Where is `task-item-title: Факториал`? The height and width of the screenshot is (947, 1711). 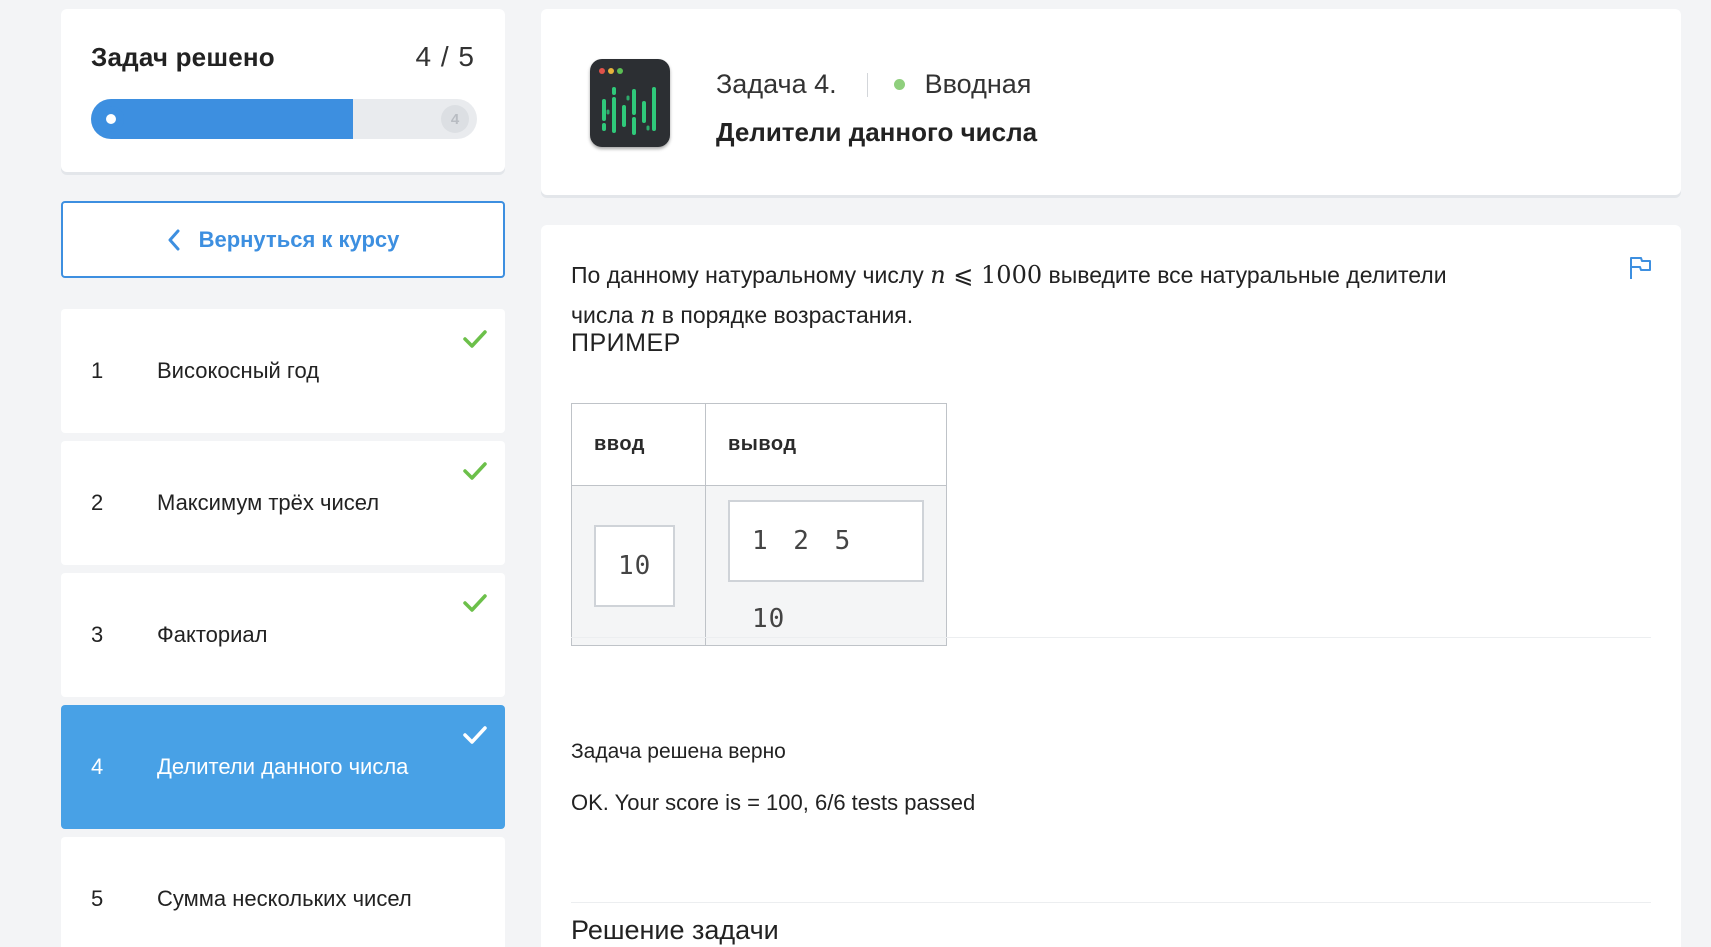 task-item-title: Факториал is located at coordinates (212, 634).